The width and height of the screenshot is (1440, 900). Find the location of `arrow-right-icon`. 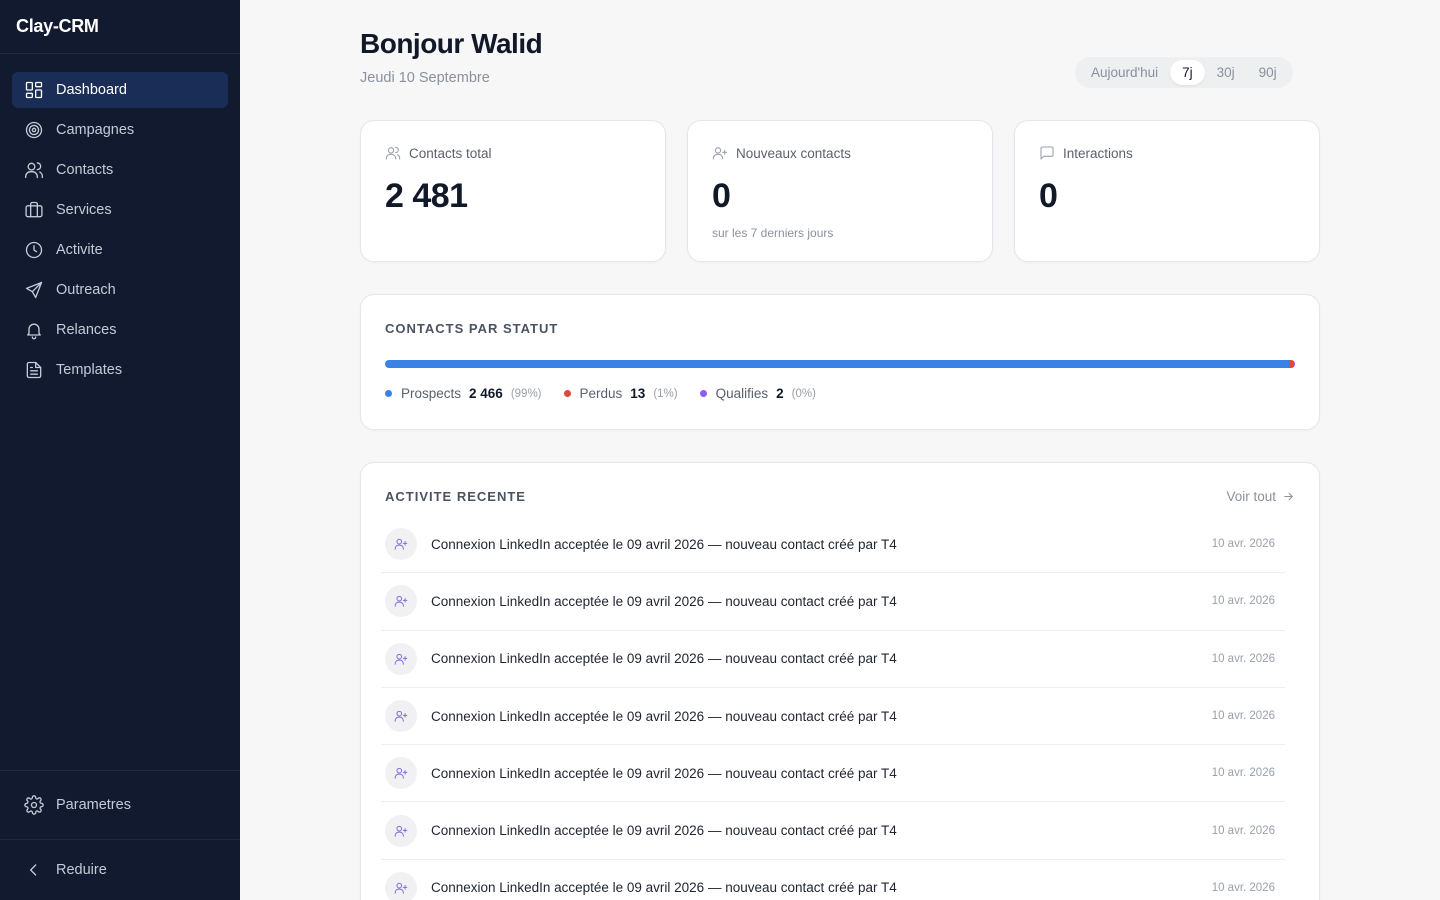

arrow-right-icon is located at coordinates (1288, 496).